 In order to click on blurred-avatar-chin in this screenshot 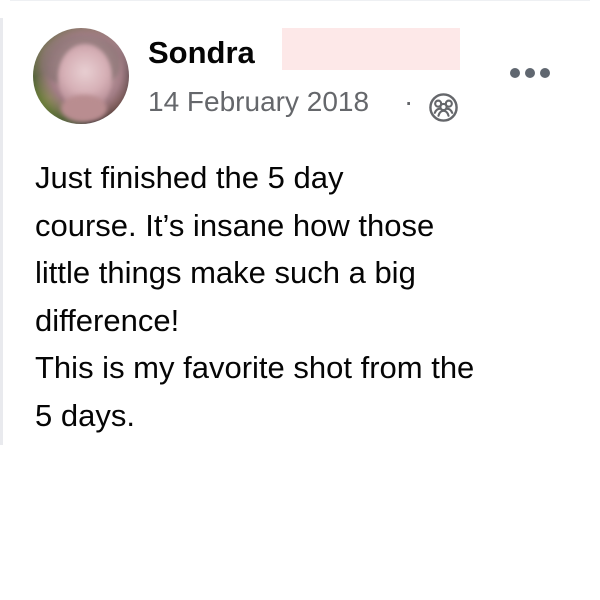, I will do `click(84, 108)`.